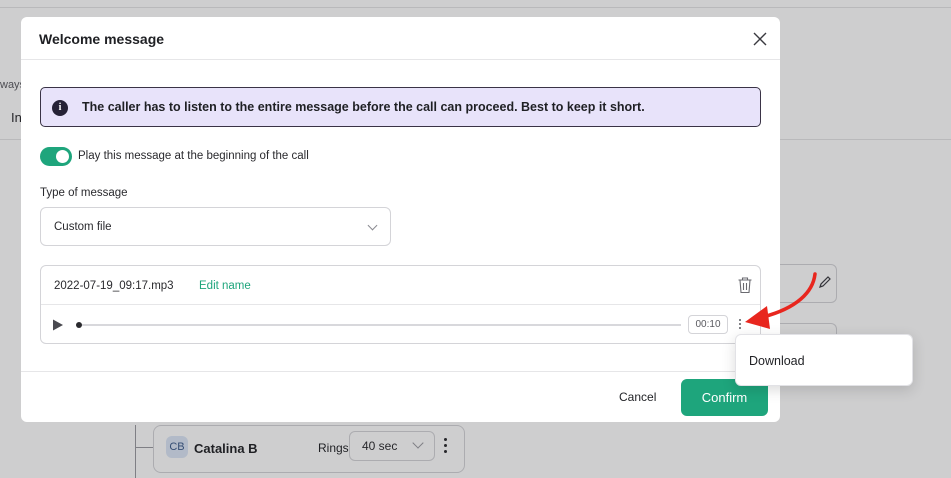 This screenshot has height=478, width=951. Describe the element at coordinates (58, 325) in the screenshot. I see `play-icon` at that location.